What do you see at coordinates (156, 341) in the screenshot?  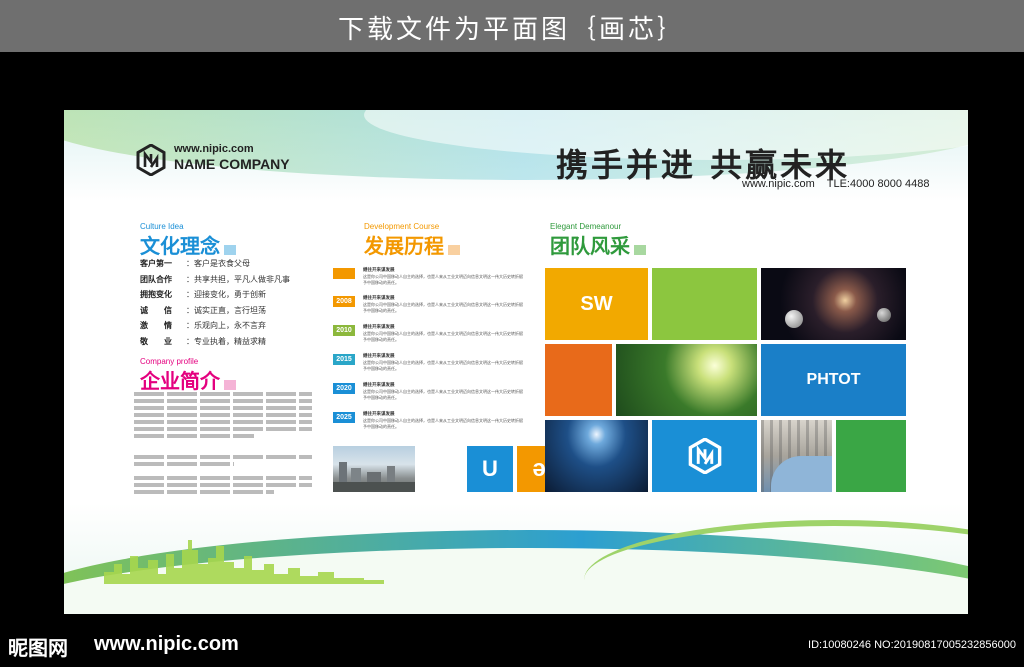 I see `culture-key: 敬 业` at bounding box center [156, 341].